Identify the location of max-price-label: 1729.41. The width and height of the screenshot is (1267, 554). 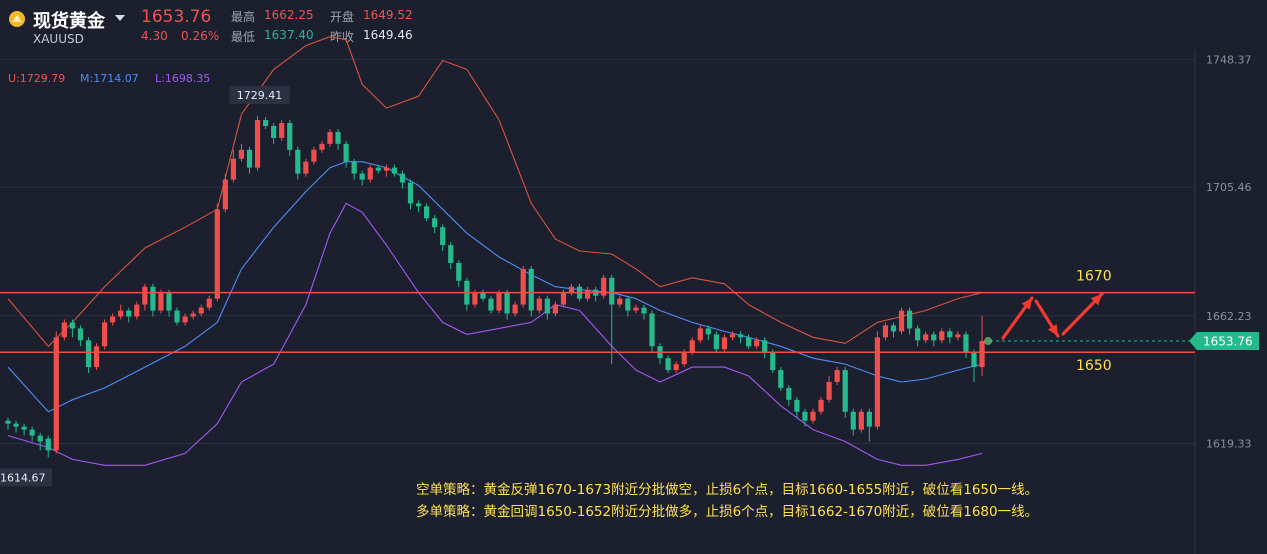
(260, 95).